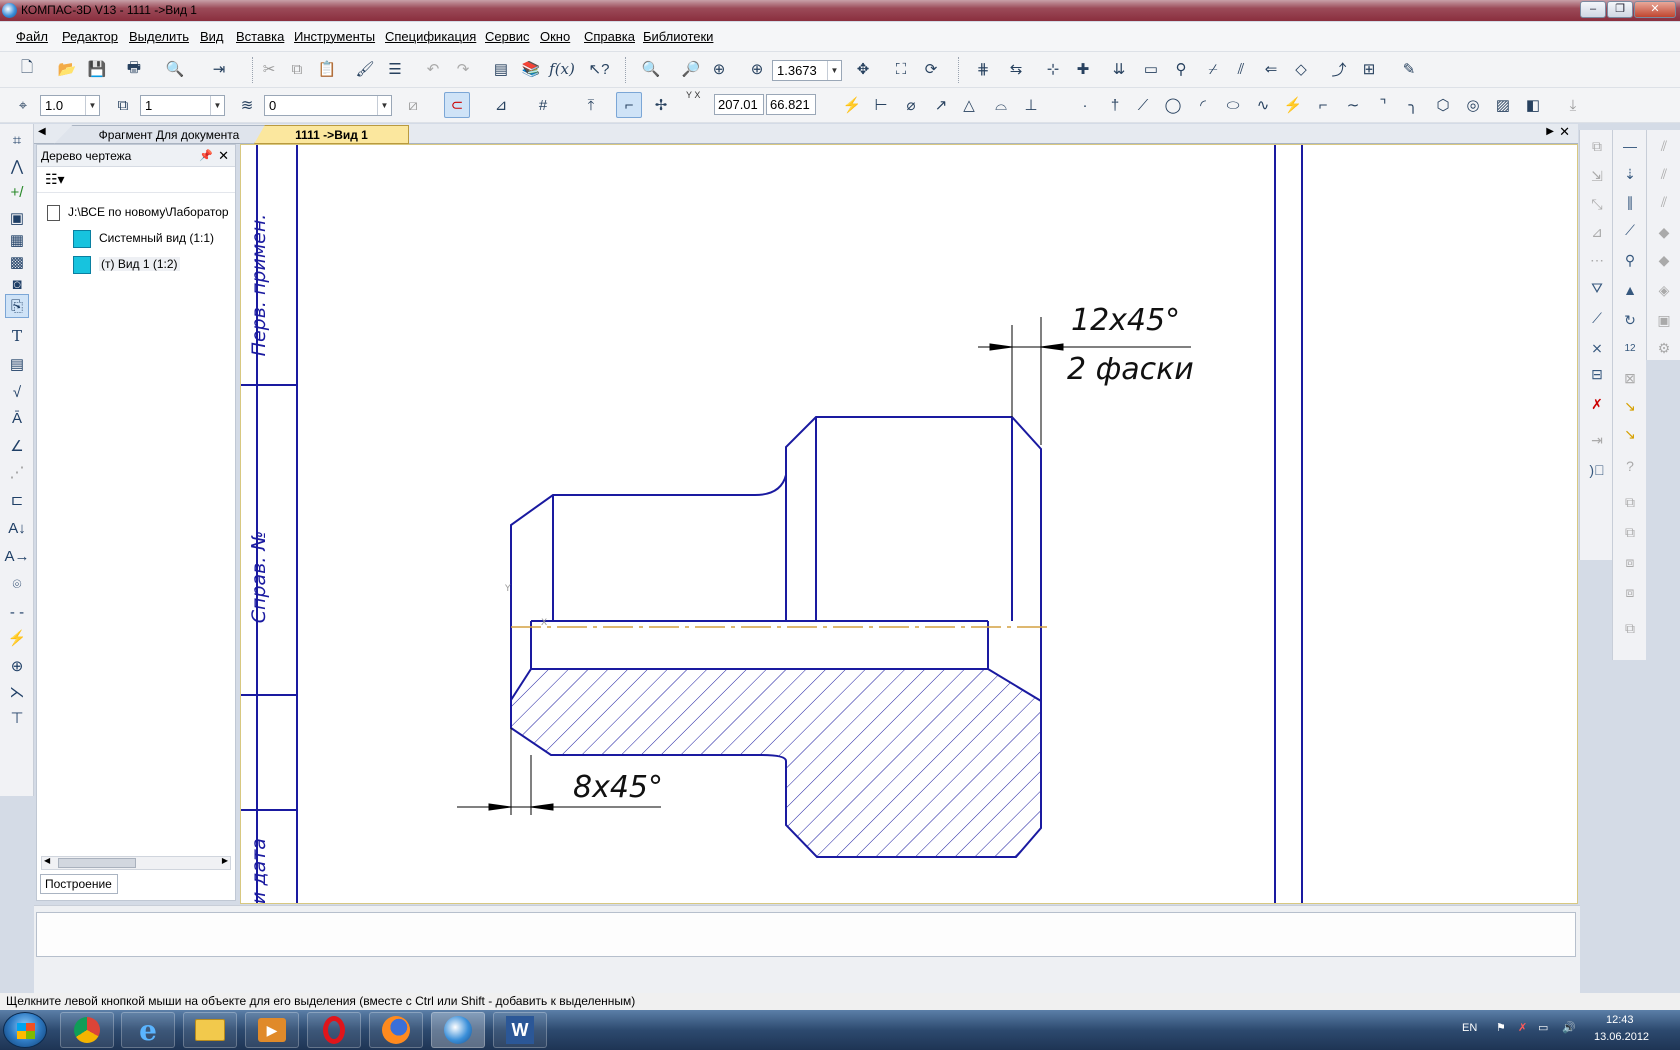 This screenshot has width=1680, height=1050. I want to click on refresh-icon: ⟳, so click(931, 69).